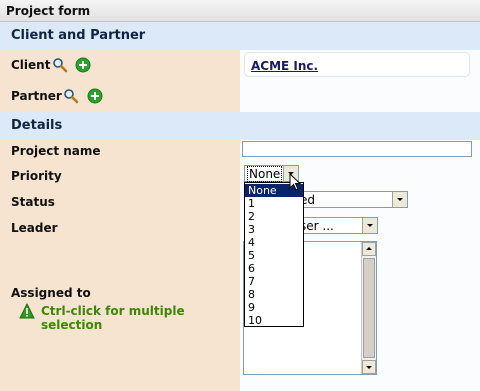 Image resolution: width=480 pixels, height=391 pixels. What do you see at coordinates (274, 307) in the screenshot?
I see `priority-option: 9` at bounding box center [274, 307].